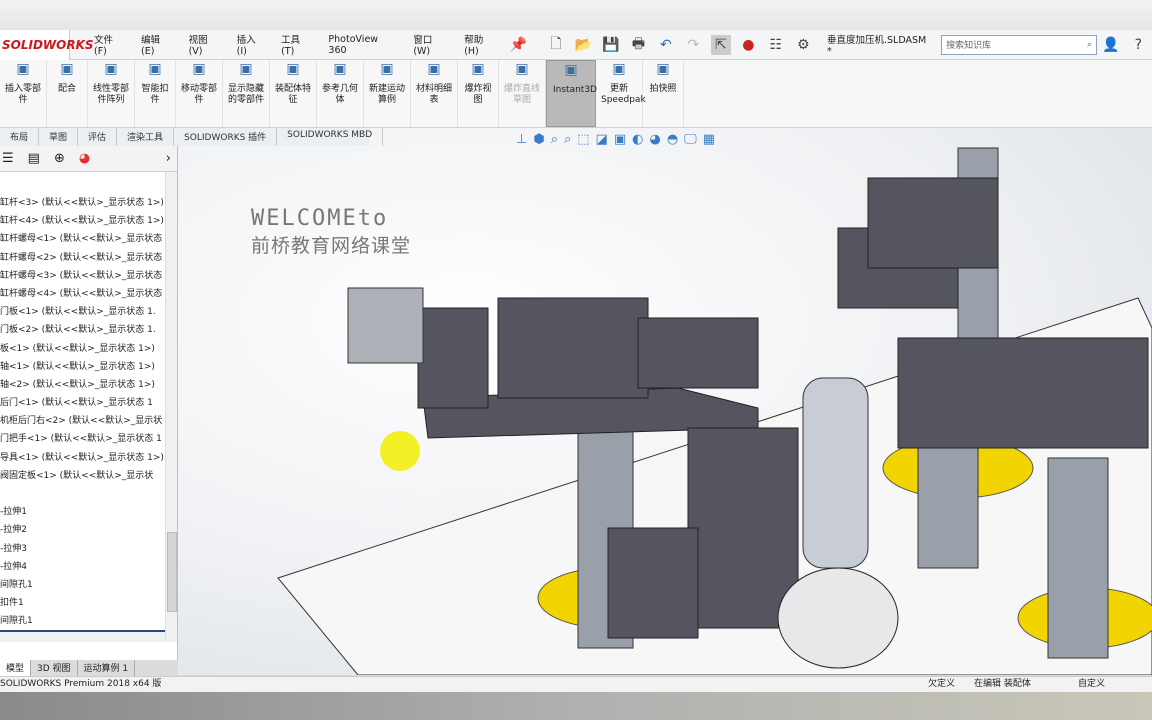 This screenshot has height=720, width=1152. What do you see at coordinates (82, 330) in the screenshot?
I see `tree-item: 门板<2> (默认<<默认>_显示状态 1.` at bounding box center [82, 330].